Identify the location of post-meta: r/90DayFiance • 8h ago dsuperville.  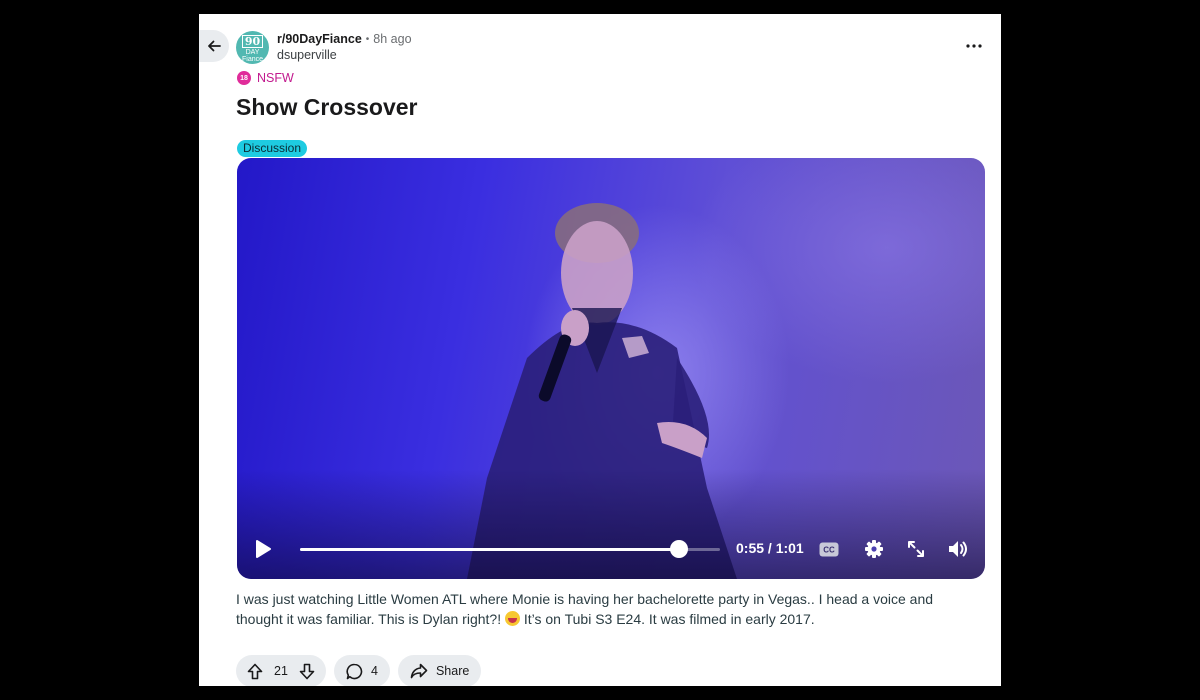
(344, 47).